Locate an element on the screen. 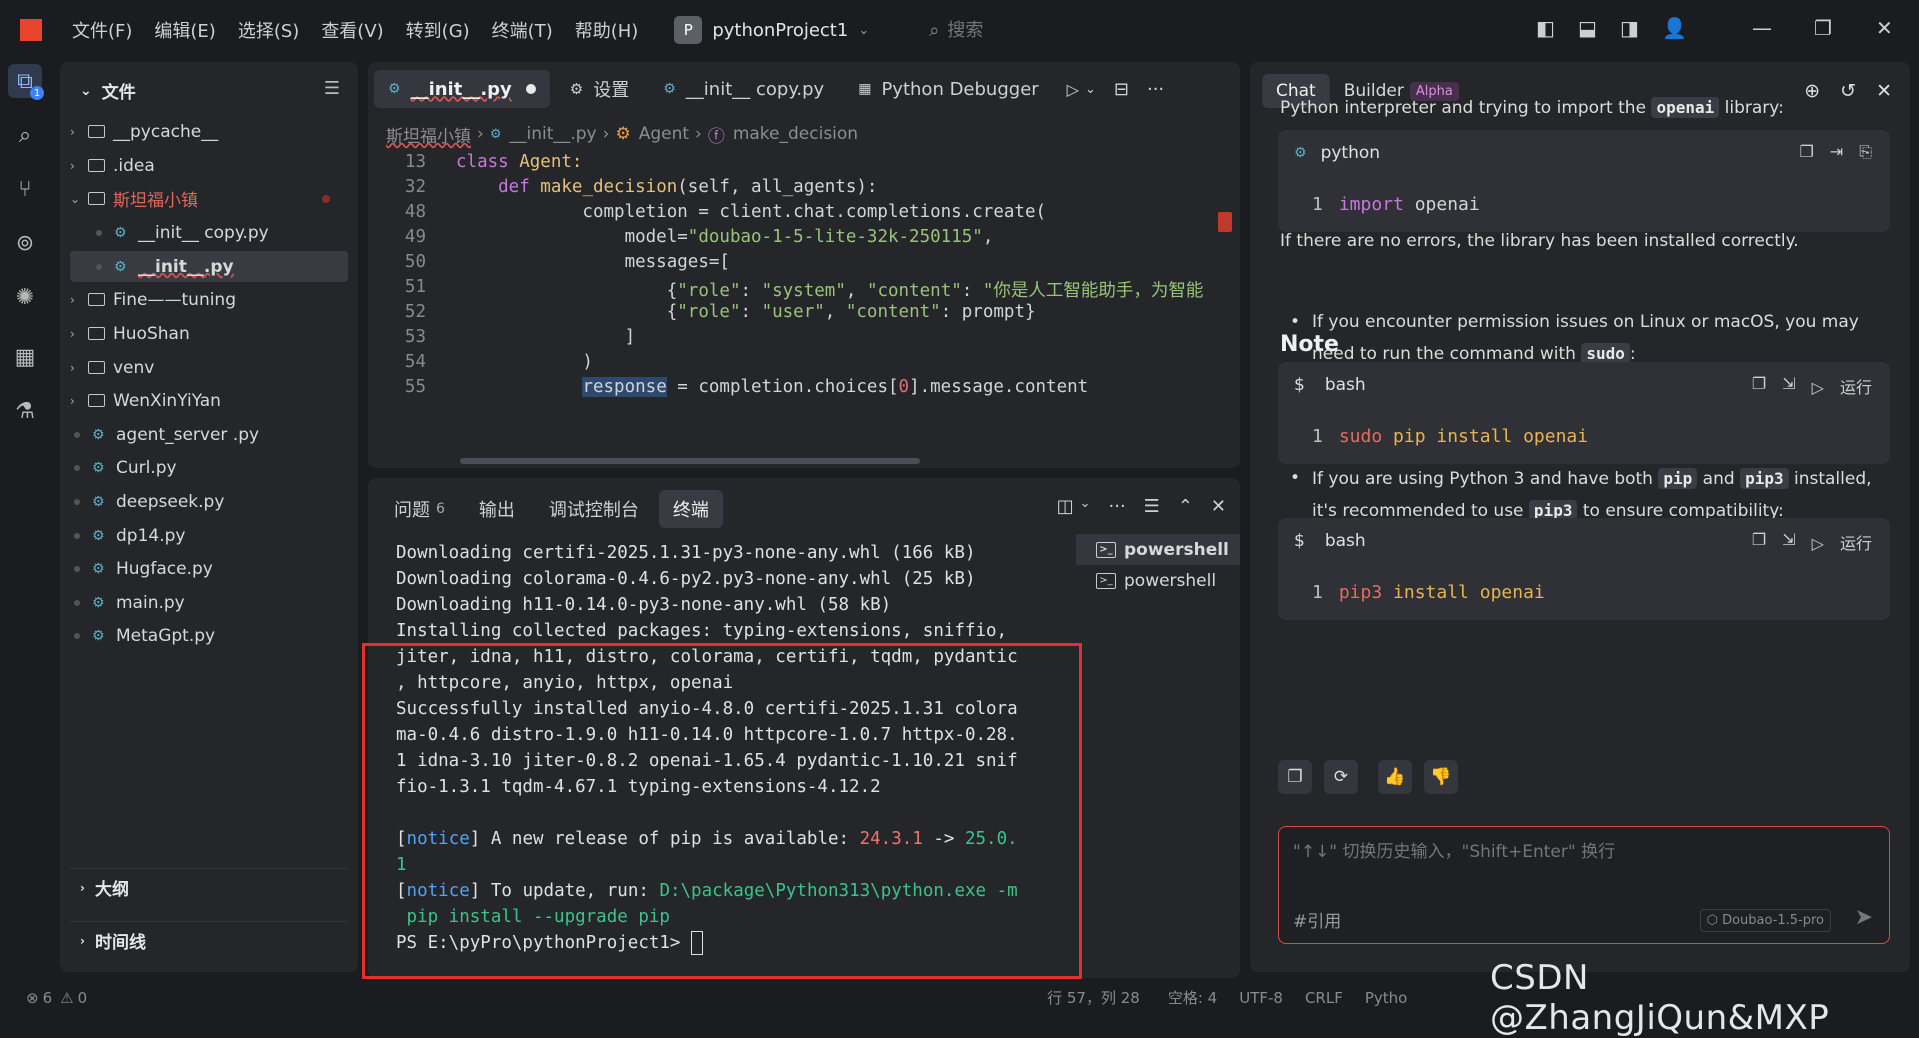 The width and height of the screenshot is (1919, 1038). thumbs-down-icon: 👎 is located at coordinates (1441, 777).